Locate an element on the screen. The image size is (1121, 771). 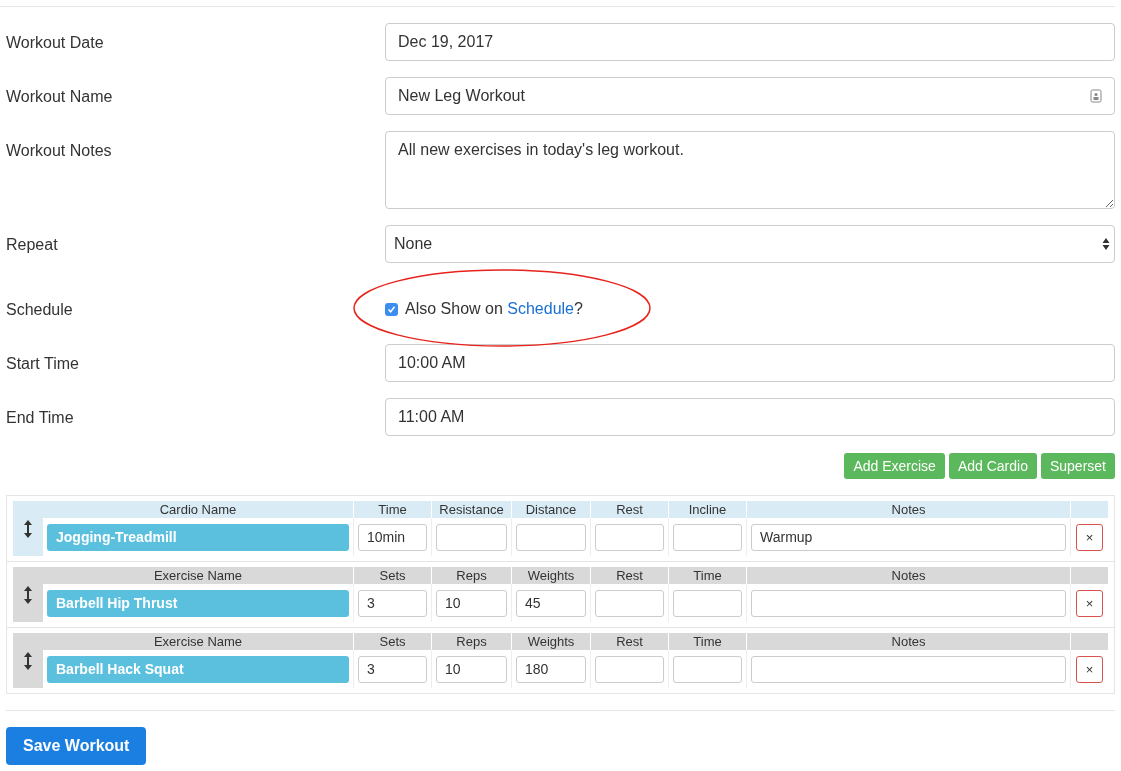
value-field: 180 is located at coordinates (551, 669).